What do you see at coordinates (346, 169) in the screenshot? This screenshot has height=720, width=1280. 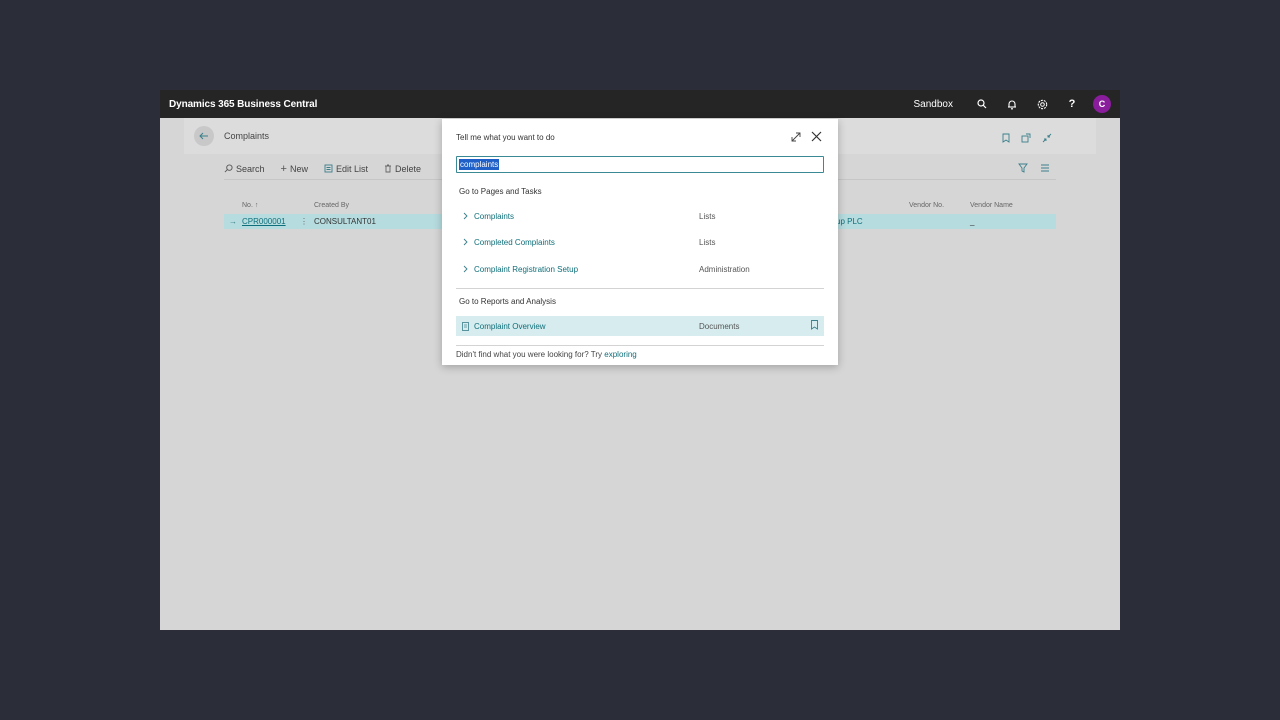 I see `edit-list-action: Edit List` at bounding box center [346, 169].